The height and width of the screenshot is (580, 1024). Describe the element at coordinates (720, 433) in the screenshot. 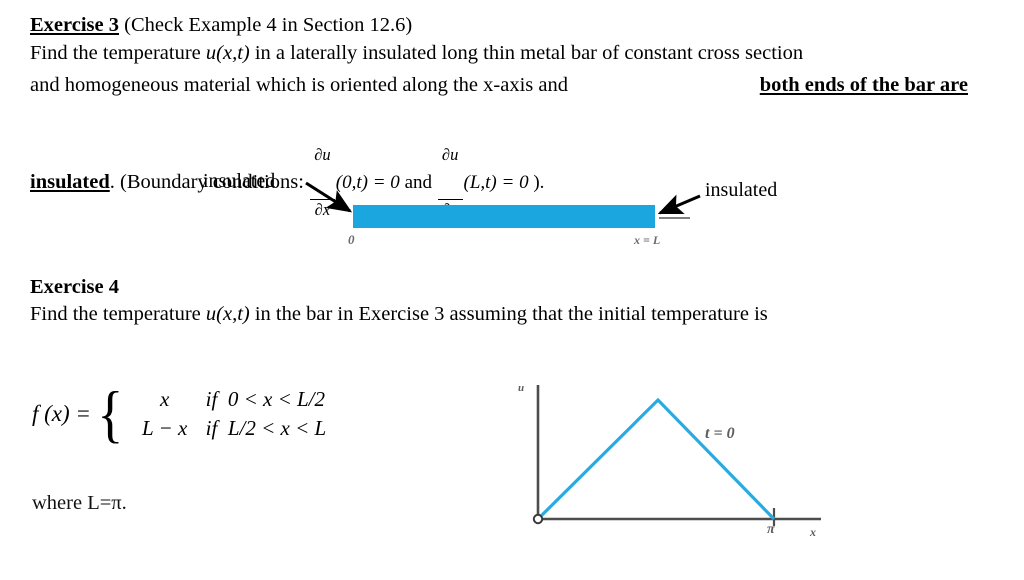

I see `time-annotation: t = 0` at that location.